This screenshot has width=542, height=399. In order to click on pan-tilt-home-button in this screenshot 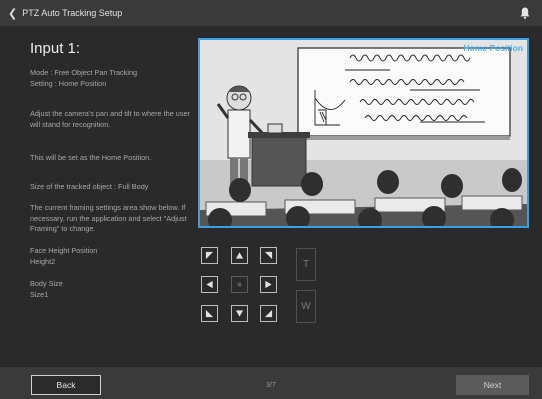, I will do `click(239, 284)`.